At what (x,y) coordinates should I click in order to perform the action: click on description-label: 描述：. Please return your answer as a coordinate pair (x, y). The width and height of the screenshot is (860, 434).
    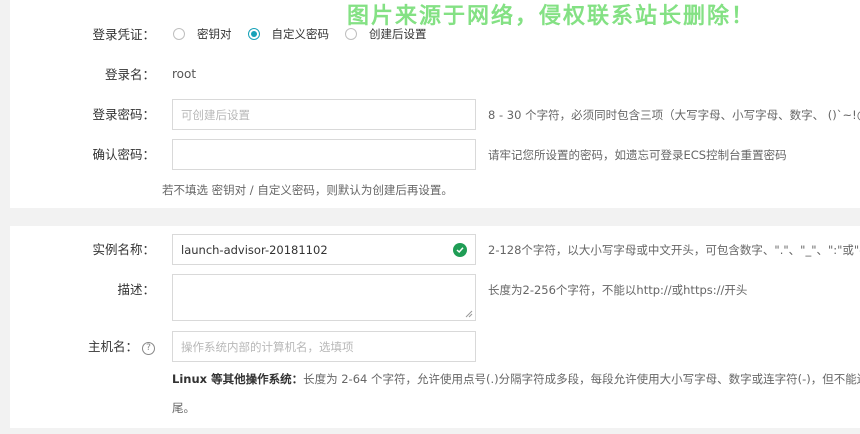
    Looking at the image, I should click on (136, 289).